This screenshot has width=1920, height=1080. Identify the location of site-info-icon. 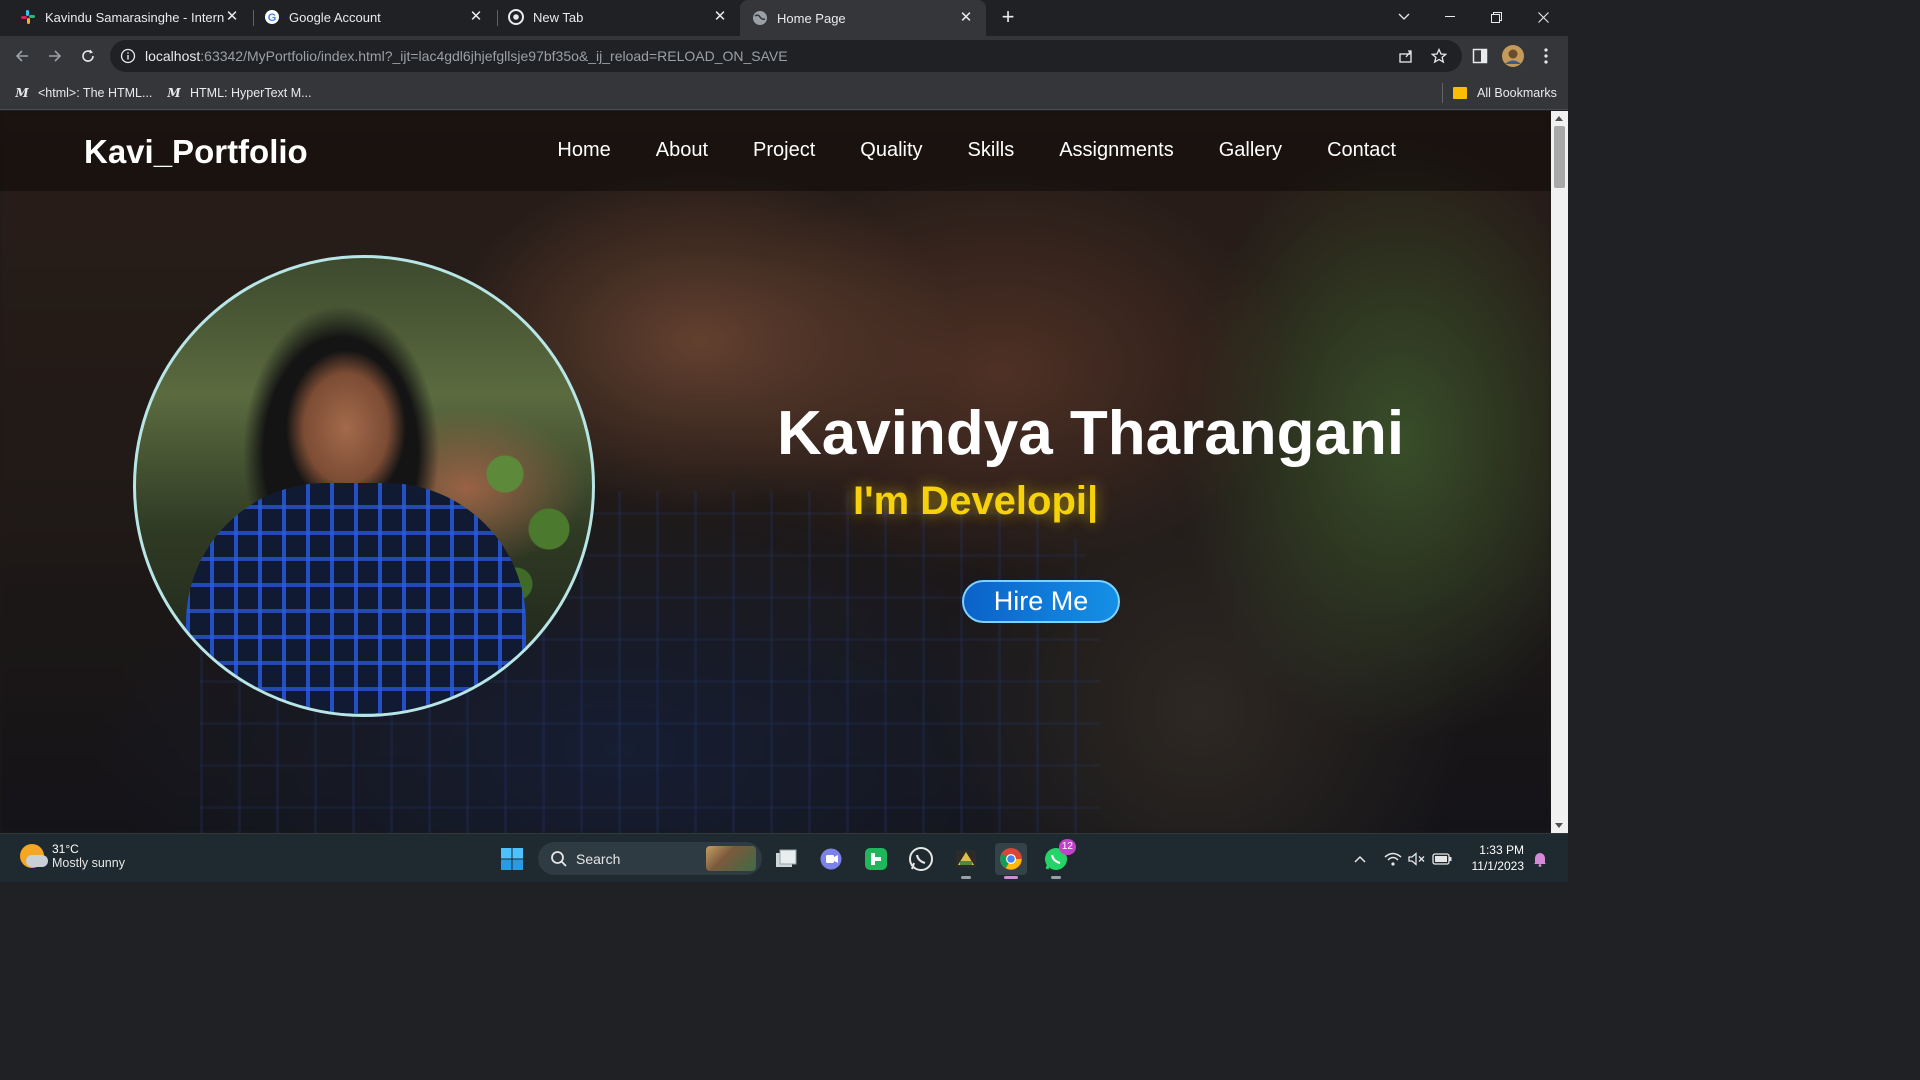
(128, 56).